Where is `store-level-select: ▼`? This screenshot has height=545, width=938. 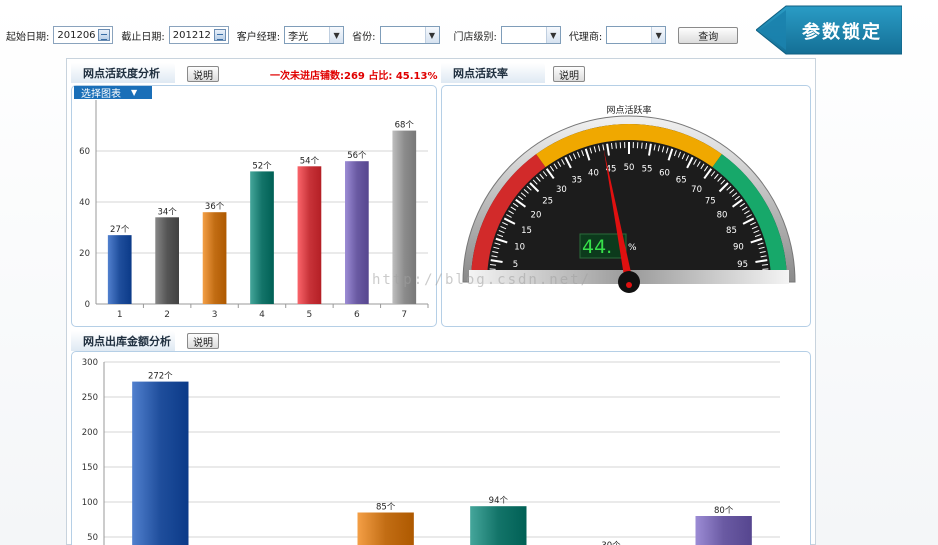
store-level-select: ▼ is located at coordinates (530, 35).